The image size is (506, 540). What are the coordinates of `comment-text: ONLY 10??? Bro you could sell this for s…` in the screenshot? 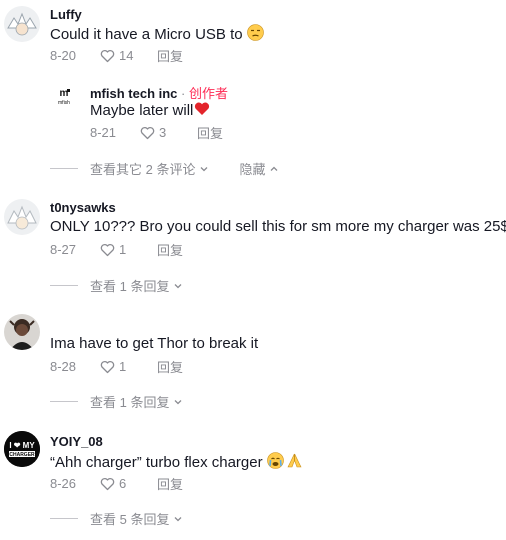 It's located at (278, 226).